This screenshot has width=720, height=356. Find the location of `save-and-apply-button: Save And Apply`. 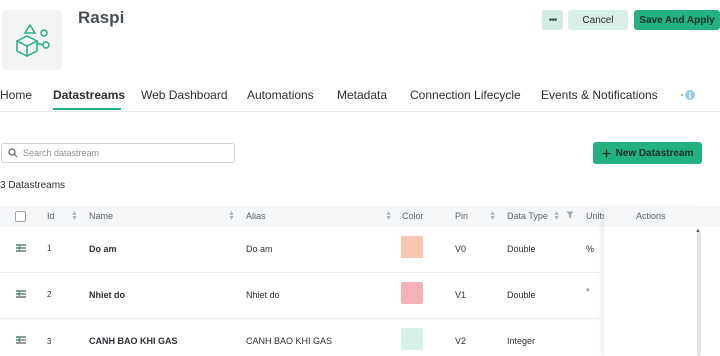

save-and-apply-button: Save And Apply is located at coordinates (677, 20).